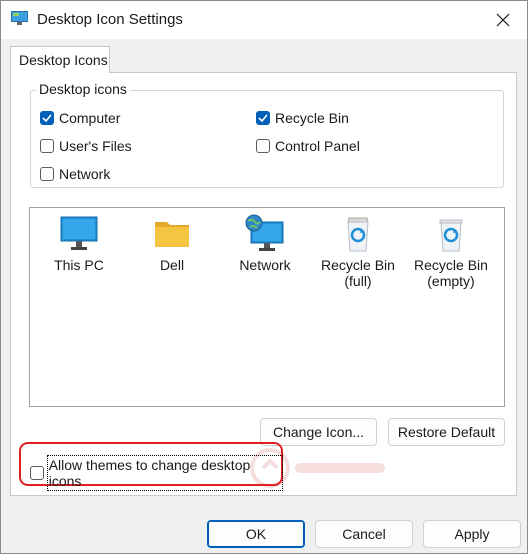 This screenshot has height=556, width=530. I want to click on icon-label: This PC, so click(79, 265).